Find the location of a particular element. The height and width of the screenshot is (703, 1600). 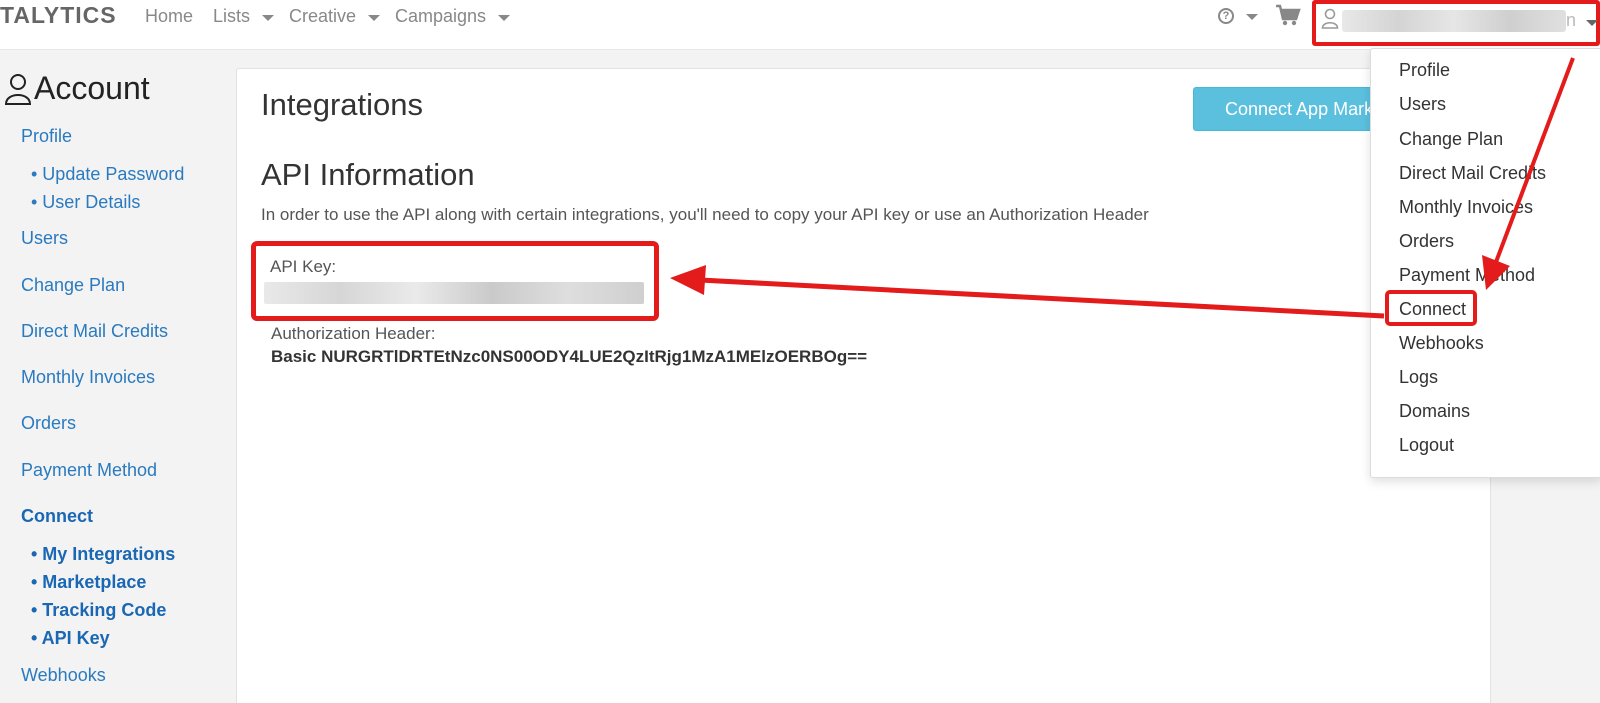

api-key-highlight: API Key: is located at coordinates (455, 281).